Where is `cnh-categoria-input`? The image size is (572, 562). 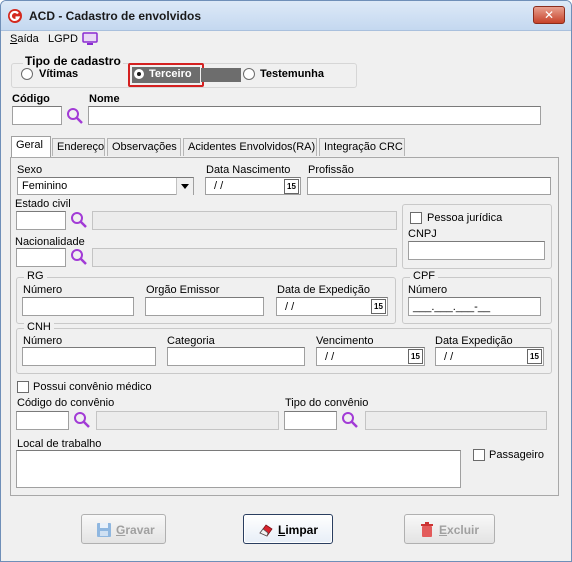 cnh-categoria-input is located at coordinates (236, 356).